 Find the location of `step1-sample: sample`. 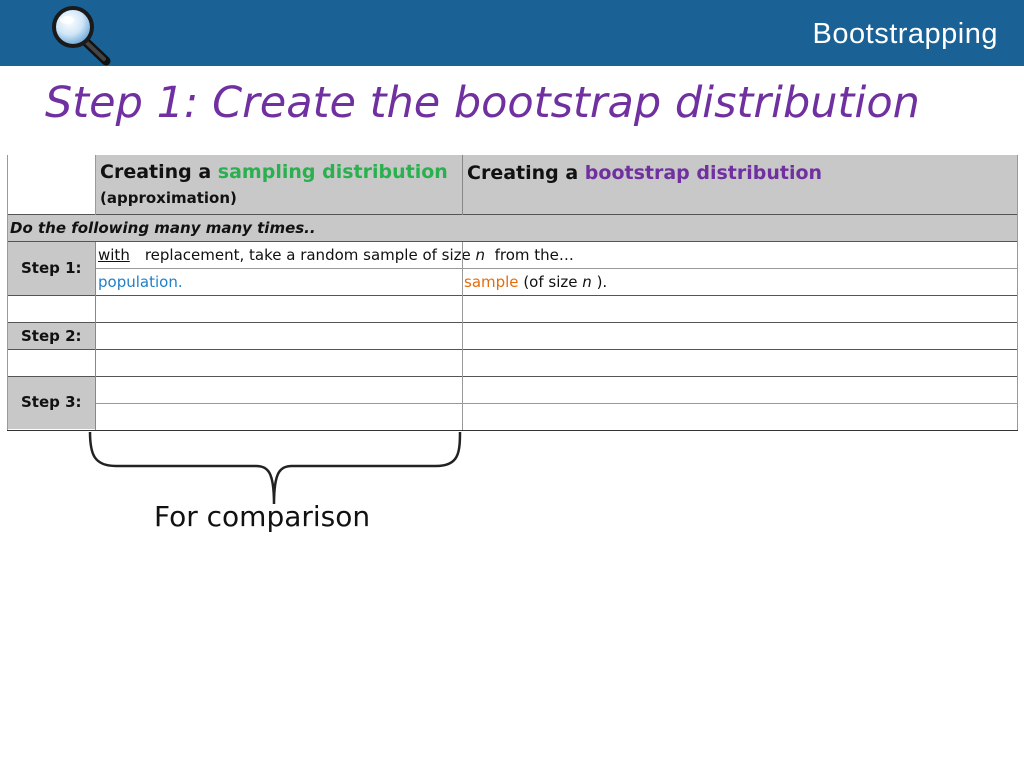

step1-sample: sample is located at coordinates (491, 282).